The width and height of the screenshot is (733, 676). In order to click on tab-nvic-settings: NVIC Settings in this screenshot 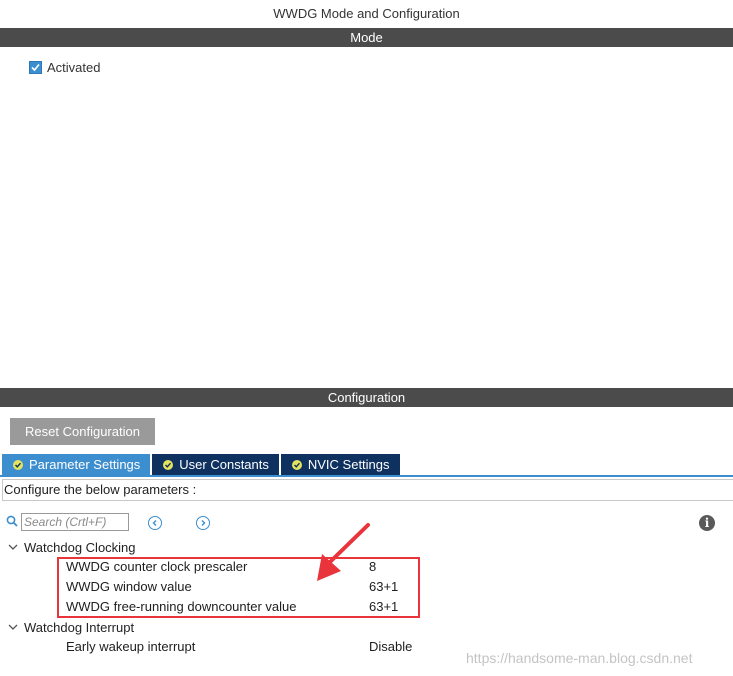, I will do `click(340, 464)`.